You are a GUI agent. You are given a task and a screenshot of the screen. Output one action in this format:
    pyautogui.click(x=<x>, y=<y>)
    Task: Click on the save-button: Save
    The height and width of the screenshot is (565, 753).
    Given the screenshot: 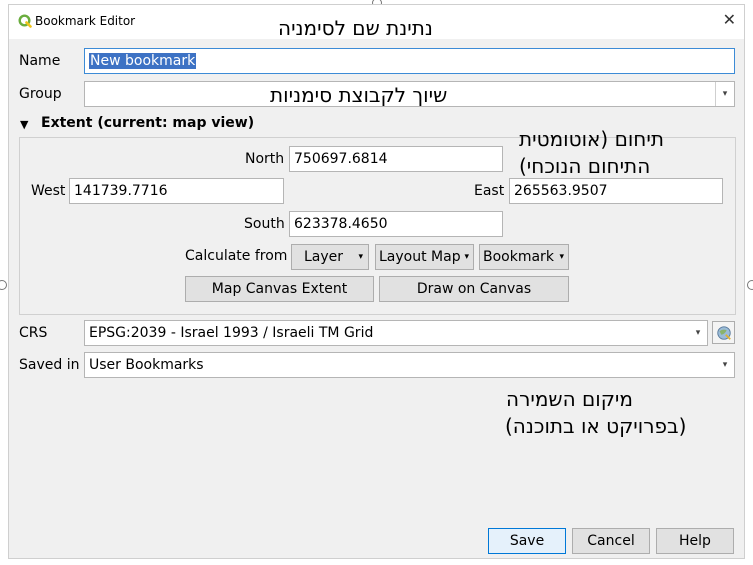 What is the action you would take?
    pyautogui.click(x=527, y=541)
    